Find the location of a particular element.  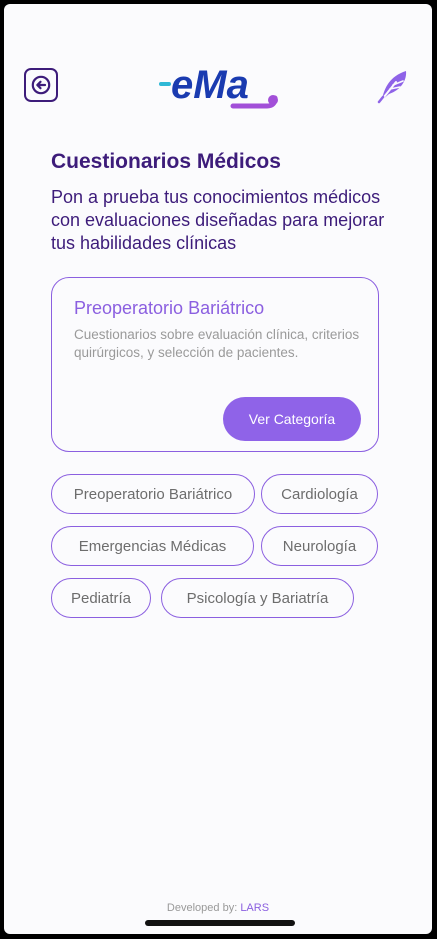

category-chip-neurologia: Neurología is located at coordinates (319, 546).